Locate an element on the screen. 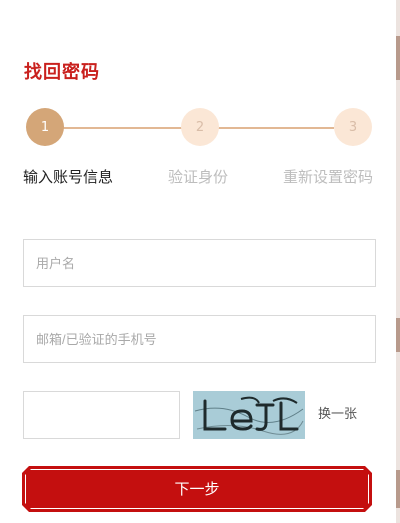 The height and width of the screenshot is (523, 400). step-progress: 1 2 3 is located at coordinates (200, 128).